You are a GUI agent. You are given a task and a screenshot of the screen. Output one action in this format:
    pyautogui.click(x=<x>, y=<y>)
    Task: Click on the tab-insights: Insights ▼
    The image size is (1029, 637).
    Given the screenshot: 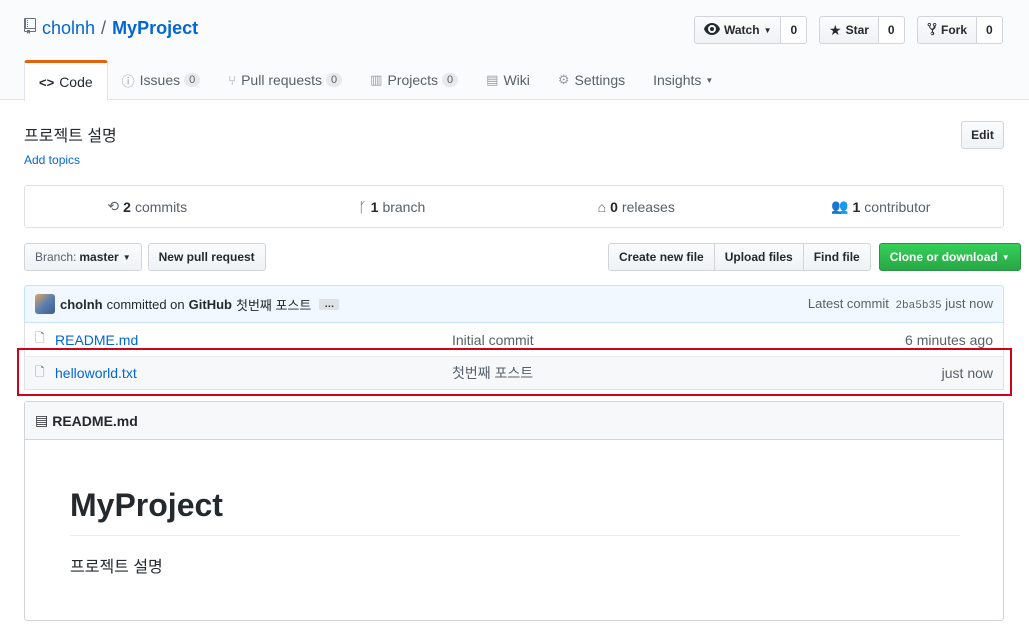 What is the action you would take?
    pyautogui.click(x=683, y=80)
    